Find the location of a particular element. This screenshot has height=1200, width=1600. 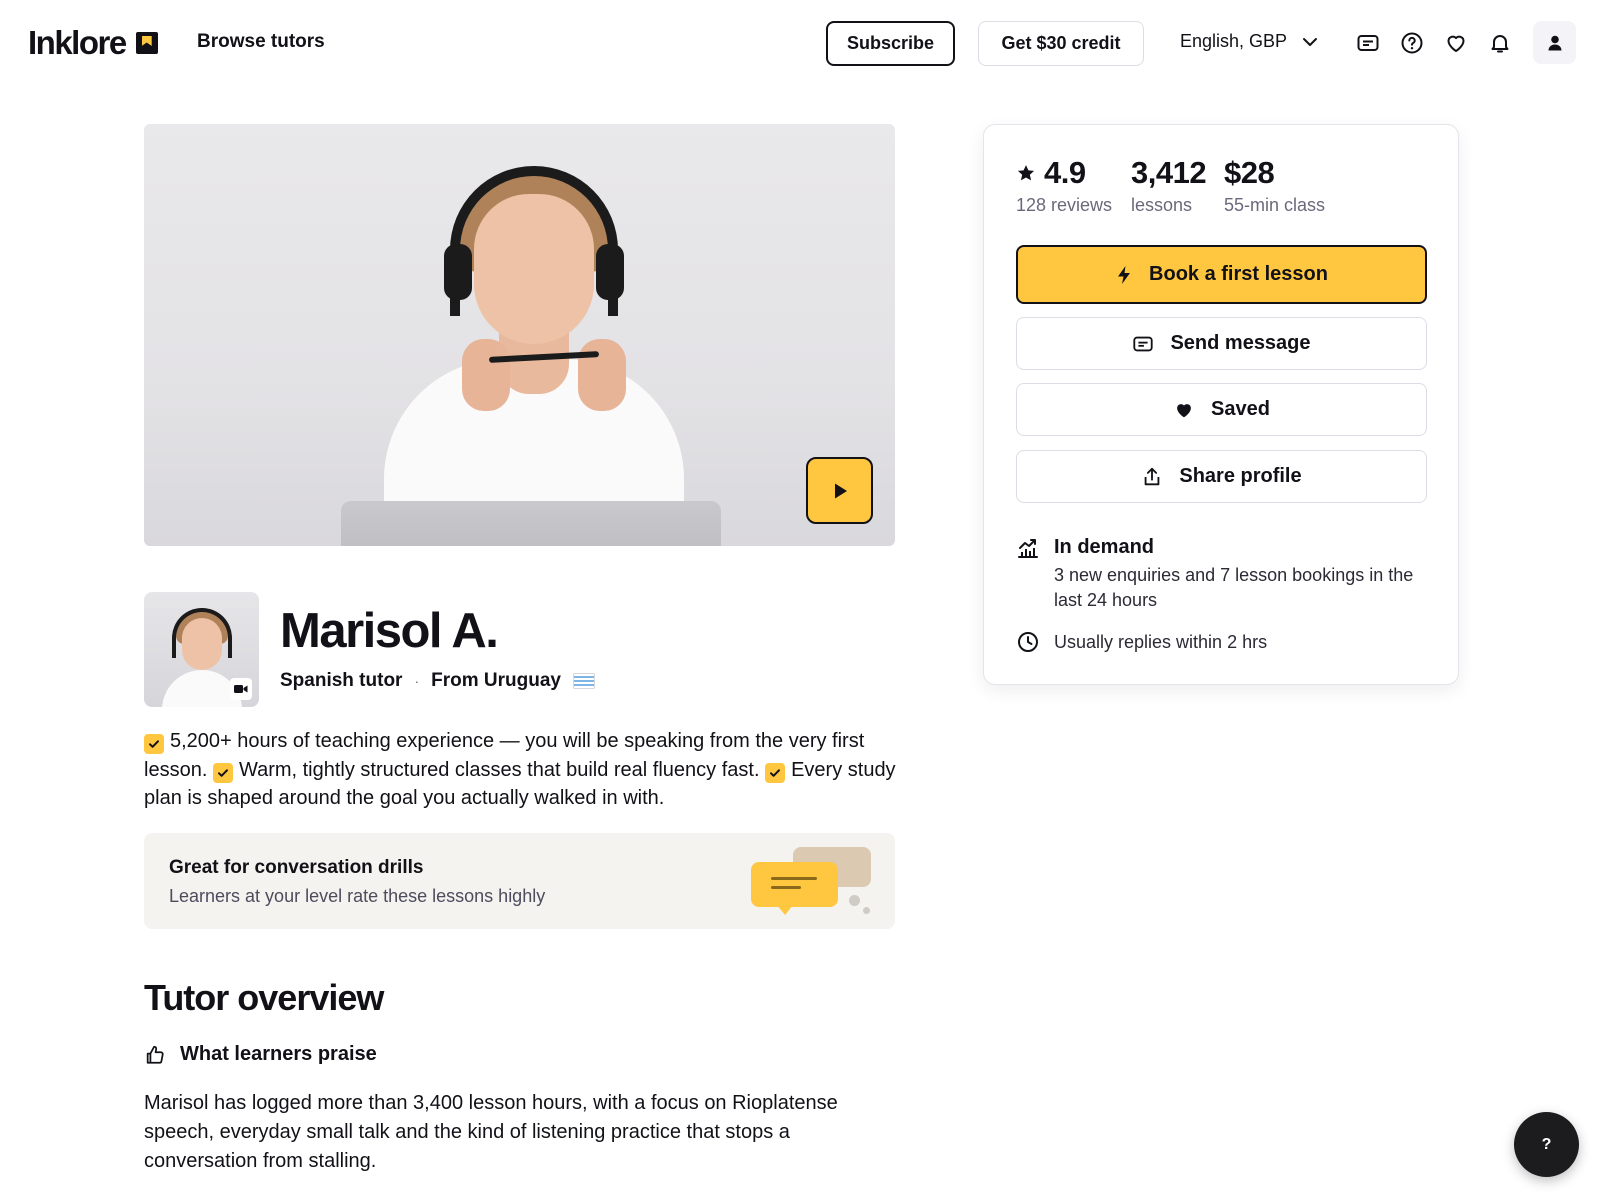

share-profile-button: Share profile is located at coordinates (1221, 476).